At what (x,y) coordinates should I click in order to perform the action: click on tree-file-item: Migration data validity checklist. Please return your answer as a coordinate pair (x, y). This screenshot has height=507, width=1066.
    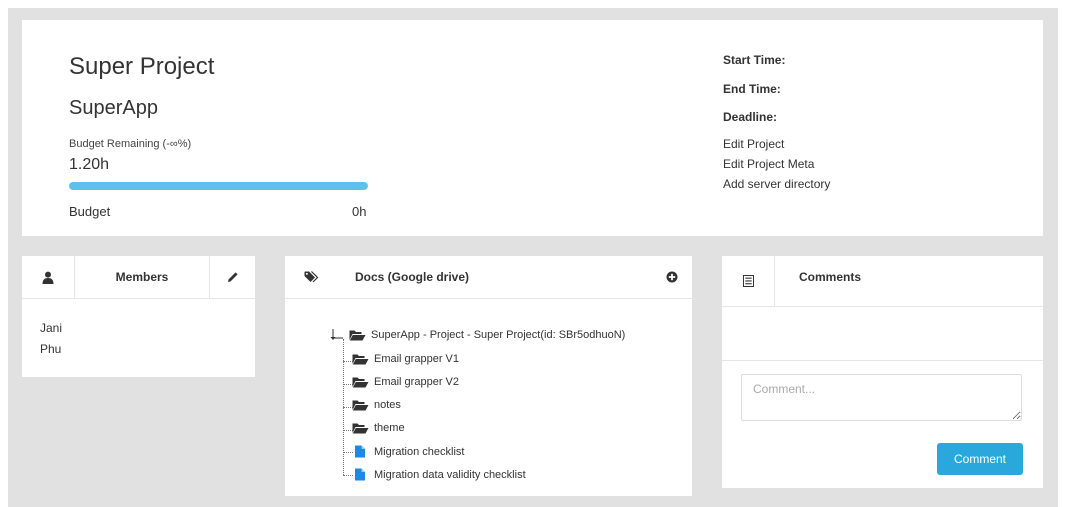
    Looking at the image, I should click on (439, 474).